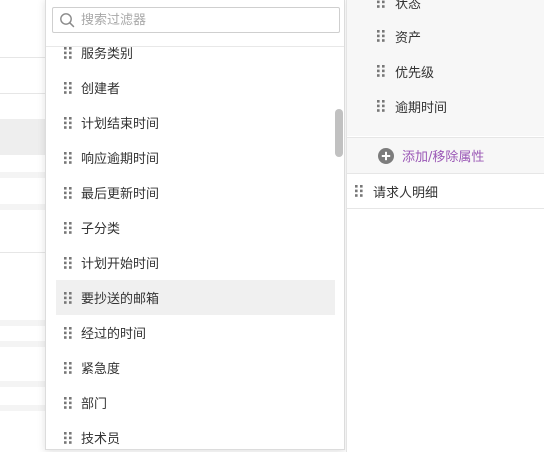 The width and height of the screenshot is (544, 452). Describe the element at coordinates (195, 332) in the screenshot. I see `filter-list-item: 经过的时间` at that location.